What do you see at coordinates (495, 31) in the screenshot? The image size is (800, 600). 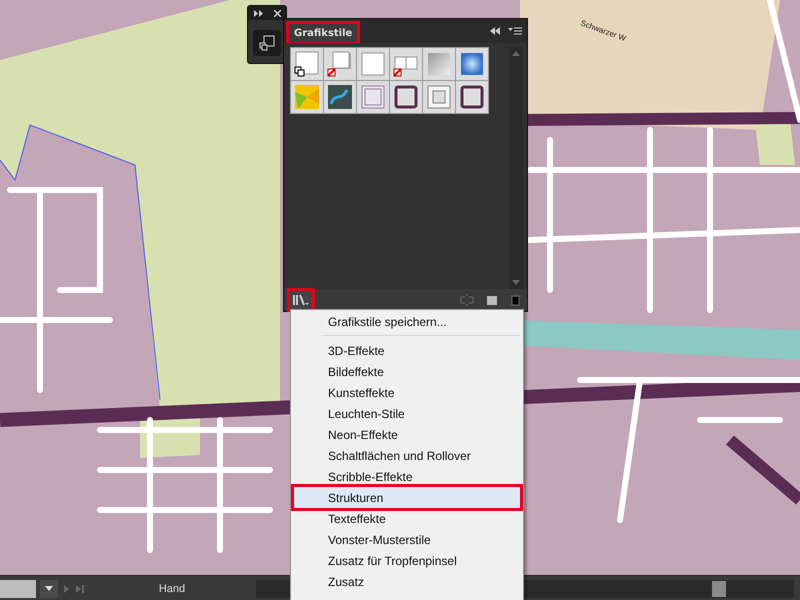 I see `collapse-icon` at bounding box center [495, 31].